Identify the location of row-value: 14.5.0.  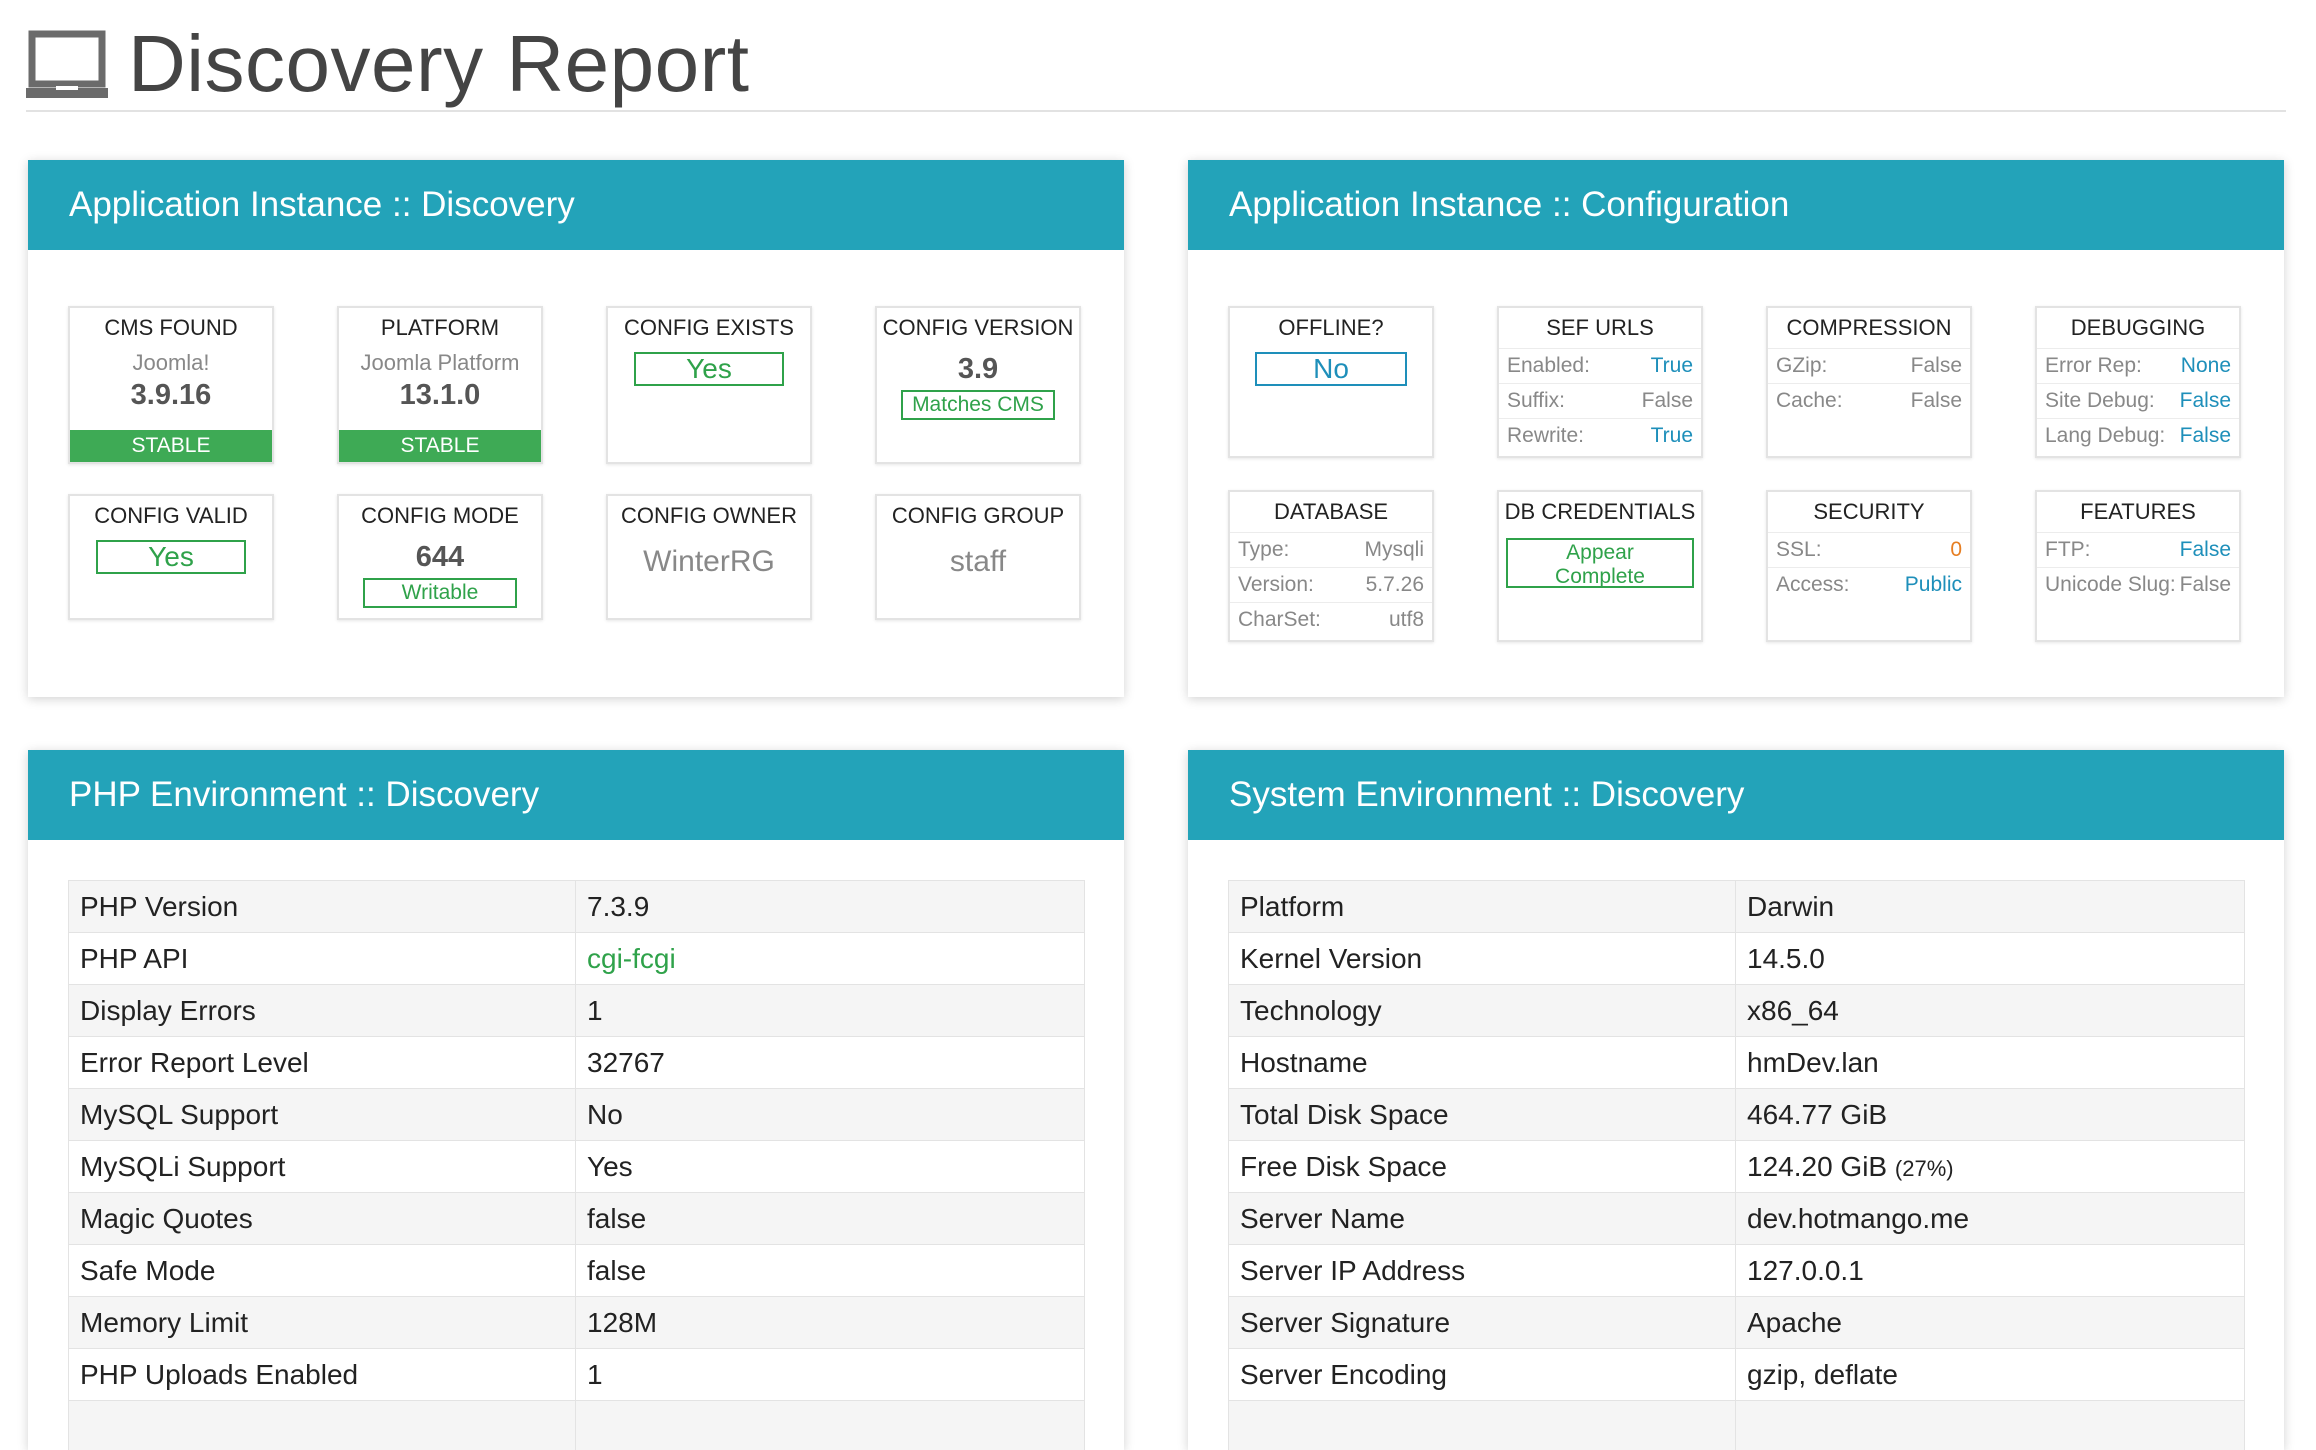
(1990, 959).